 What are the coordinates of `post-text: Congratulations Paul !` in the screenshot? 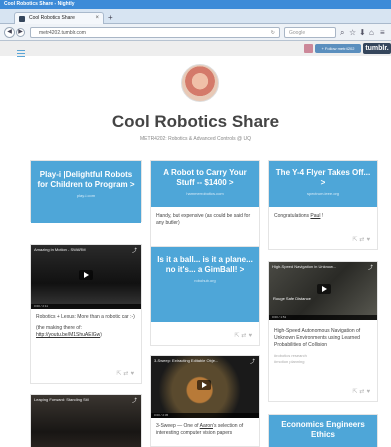 It's located at (323, 213).